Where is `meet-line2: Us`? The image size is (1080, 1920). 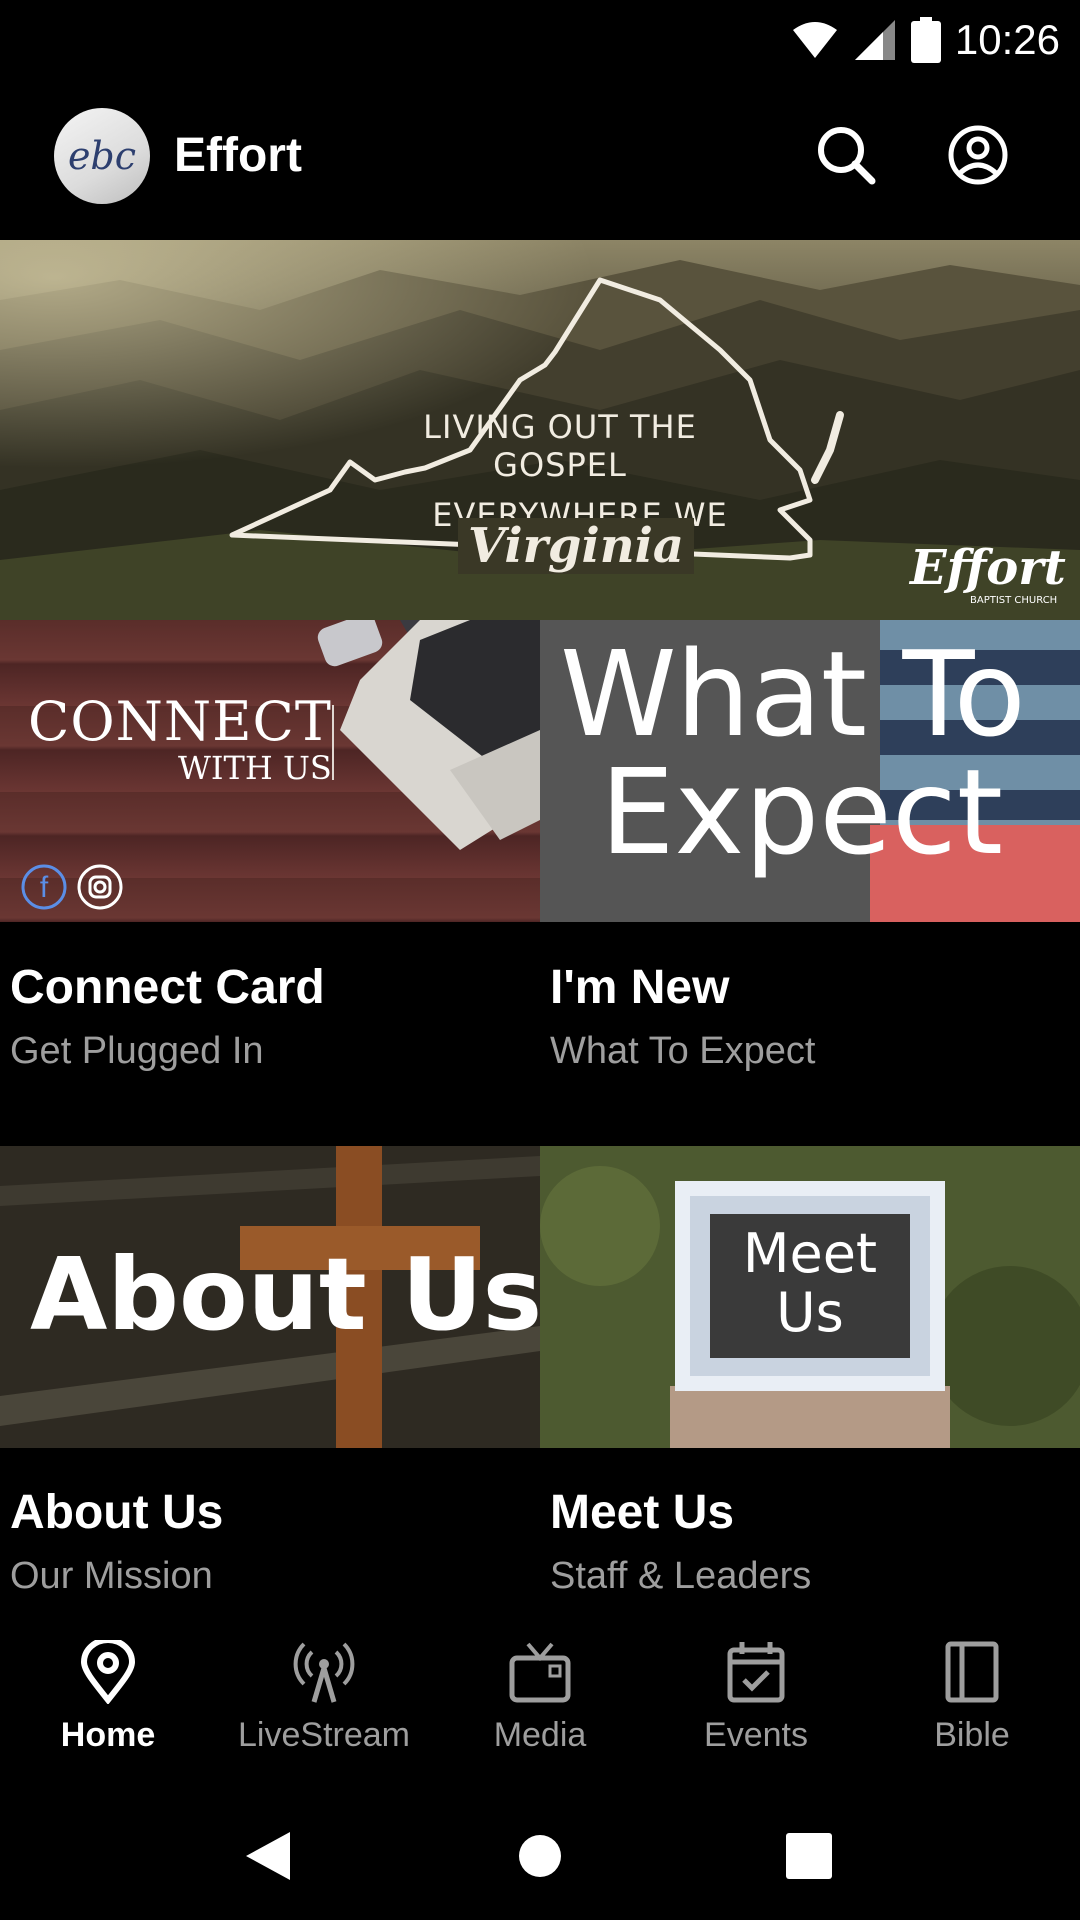 meet-line2: Us is located at coordinates (810, 1313).